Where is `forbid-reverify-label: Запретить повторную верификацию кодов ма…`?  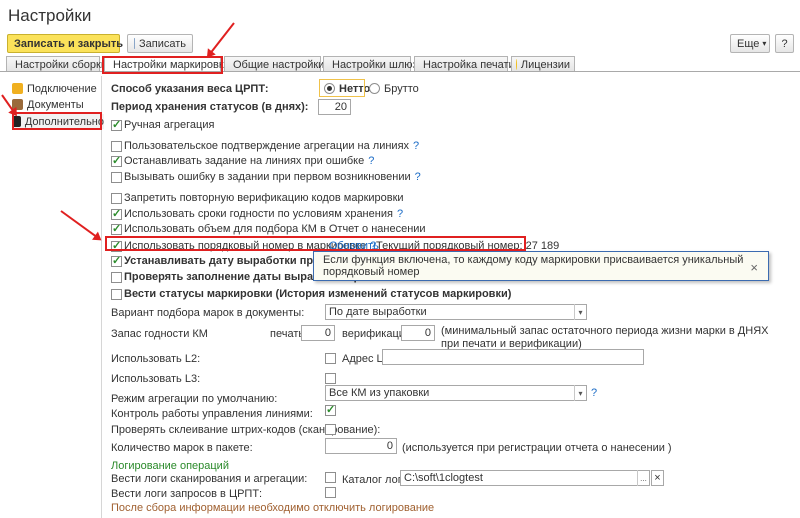
forbid-reverify-label: Запретить повторную верификацию кодов ма… is located at coordinates (264, 198).